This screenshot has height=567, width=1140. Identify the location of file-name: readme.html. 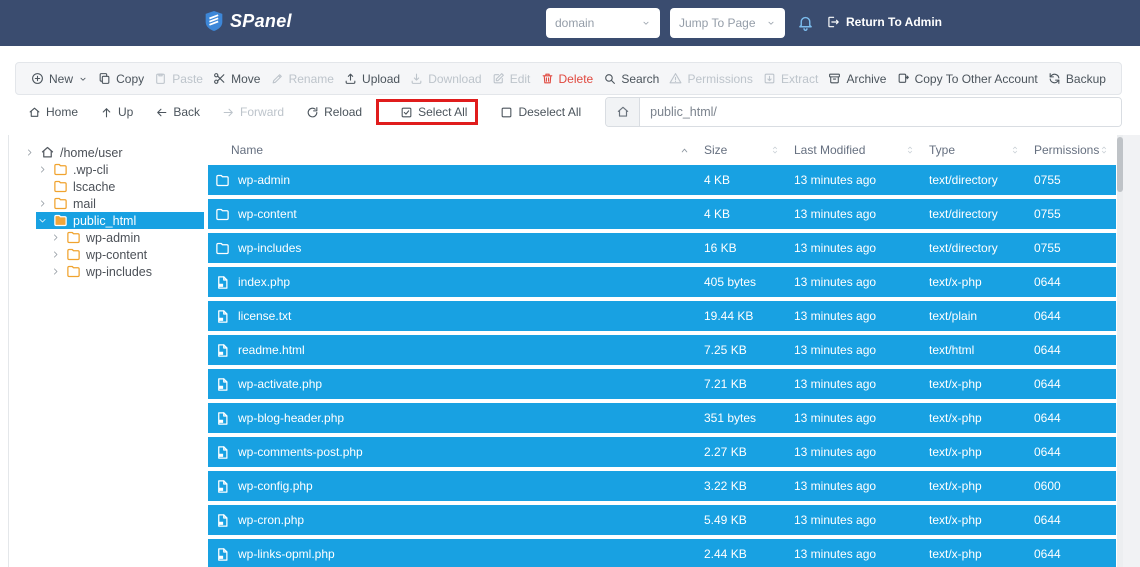
(271, 350).